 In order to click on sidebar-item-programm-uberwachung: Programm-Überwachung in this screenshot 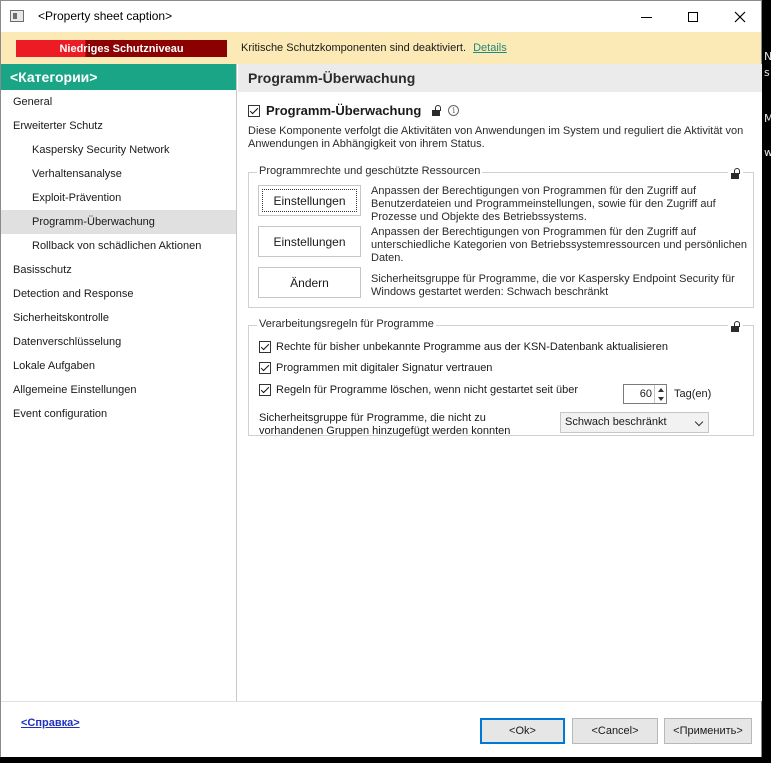, I will do `click(118, 222)`.